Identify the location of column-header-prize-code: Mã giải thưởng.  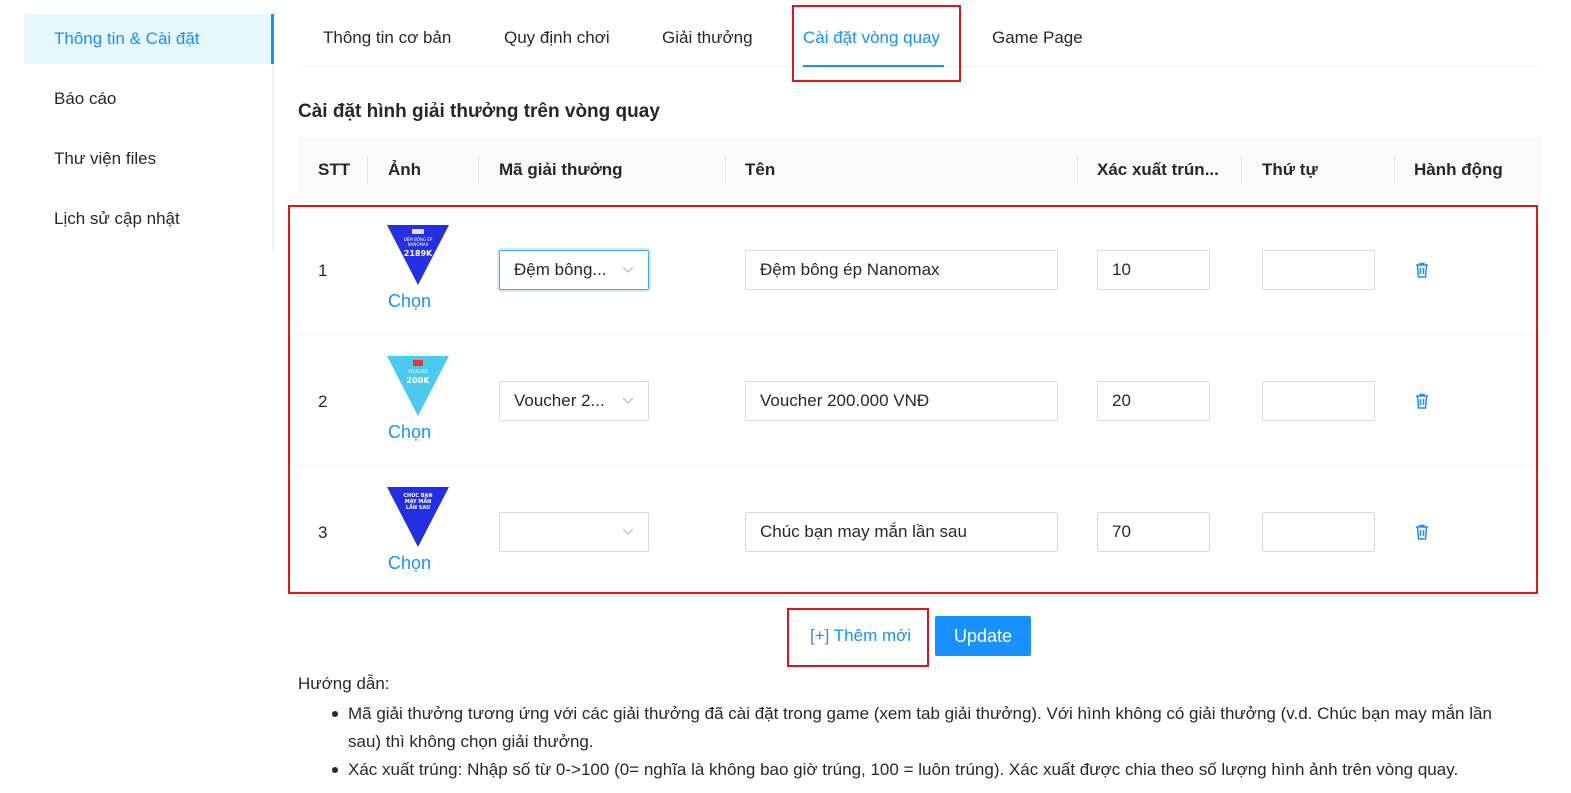
(561, 169).